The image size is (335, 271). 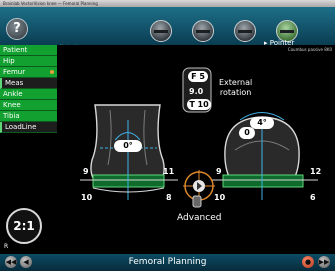 I want to click on left-view-left-top: 9, so click(x=86, y=171).